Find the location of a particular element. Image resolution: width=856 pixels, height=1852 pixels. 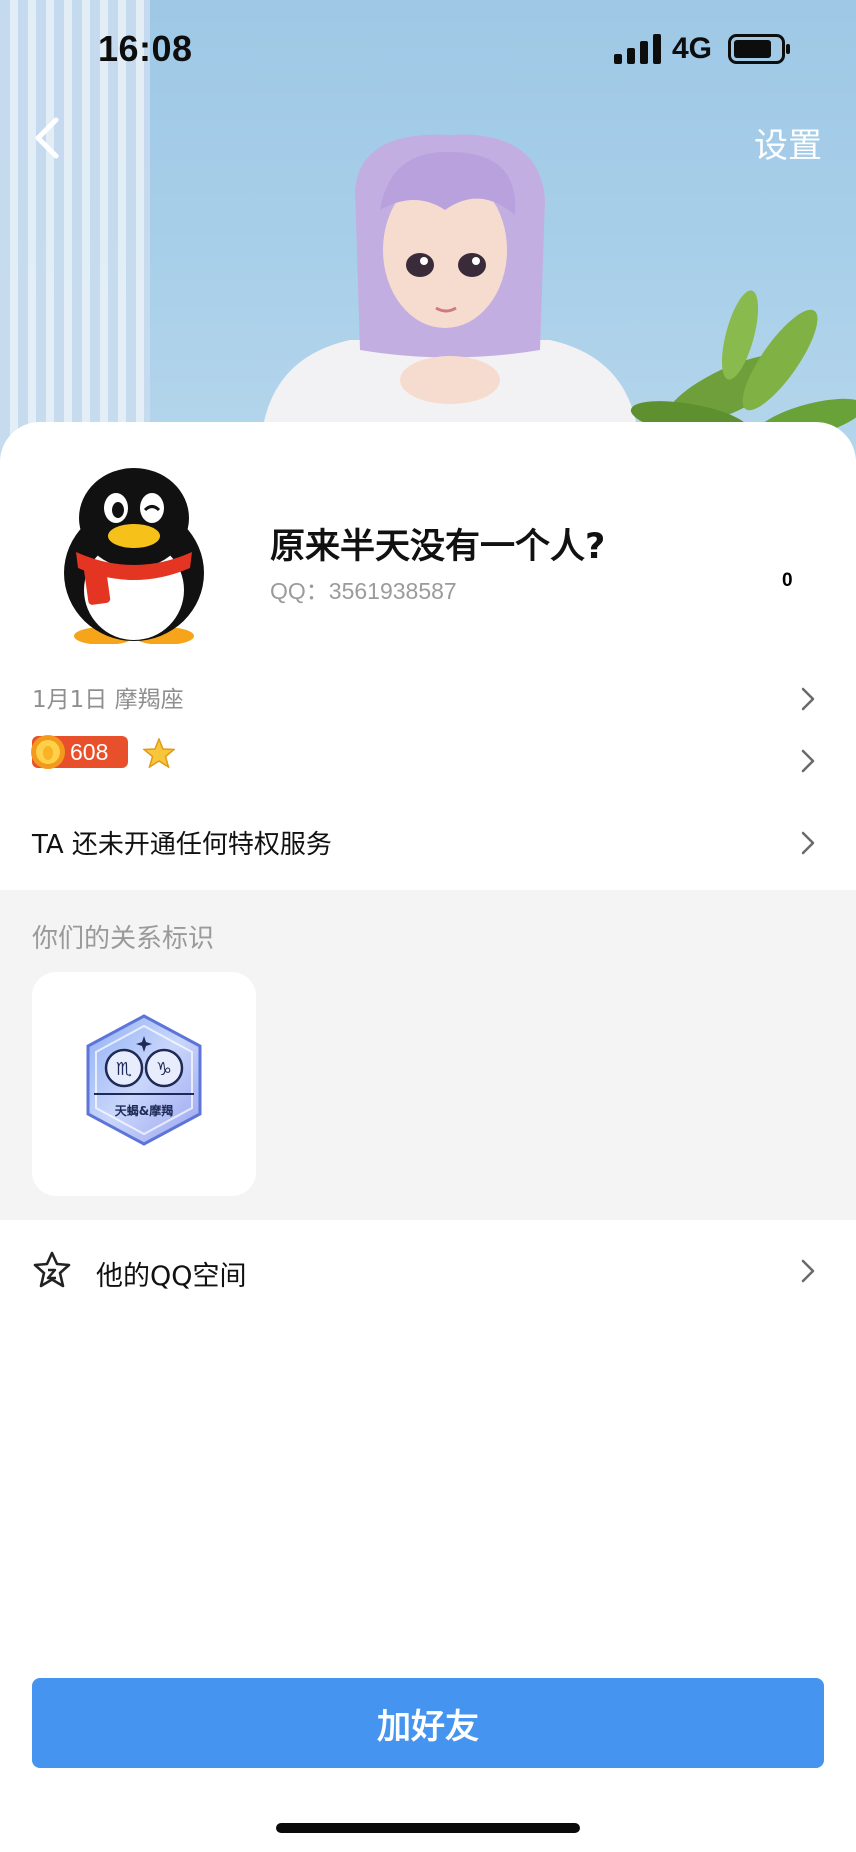

birthday-row: 1月1日 摩羯座 is located at coordinates (428, 698).